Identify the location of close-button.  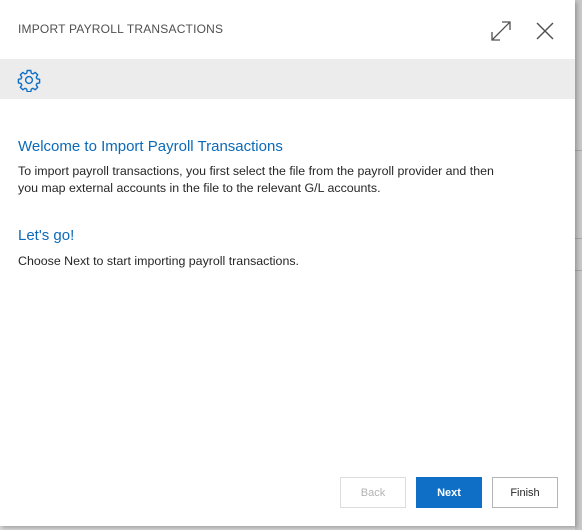
(545, 31).